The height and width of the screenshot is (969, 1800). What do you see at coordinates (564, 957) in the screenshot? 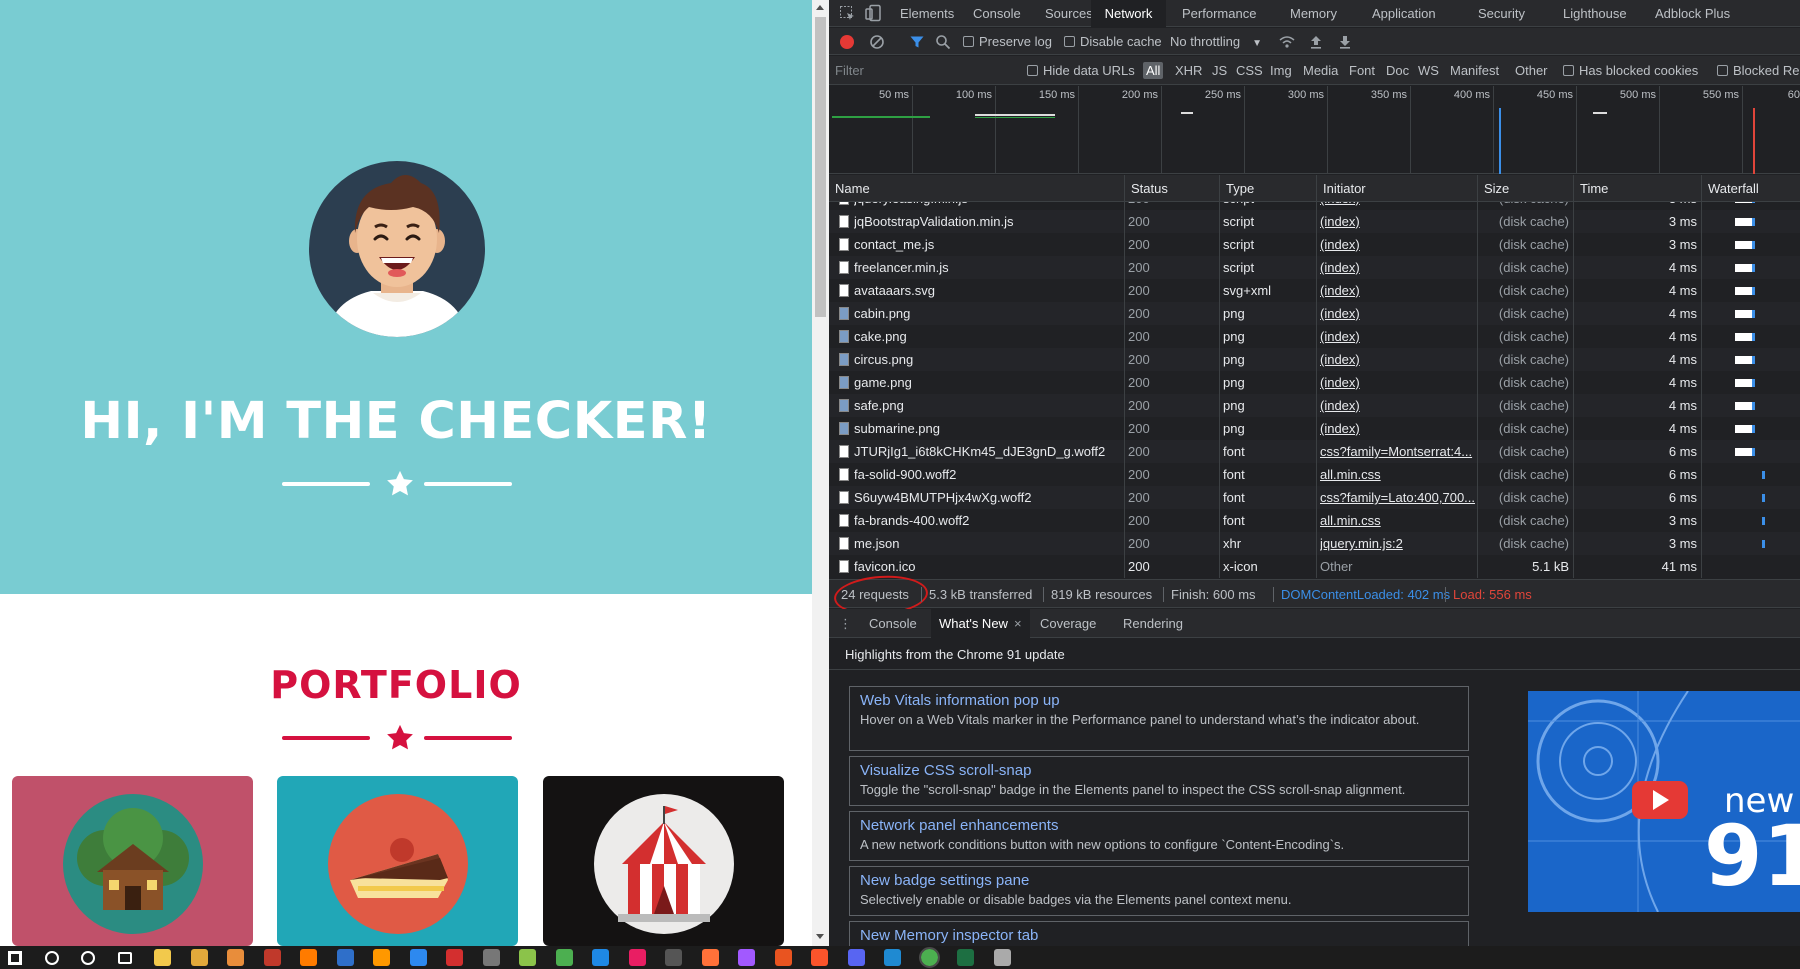
I see `chrome-icon` at bounding box center [564, 957].